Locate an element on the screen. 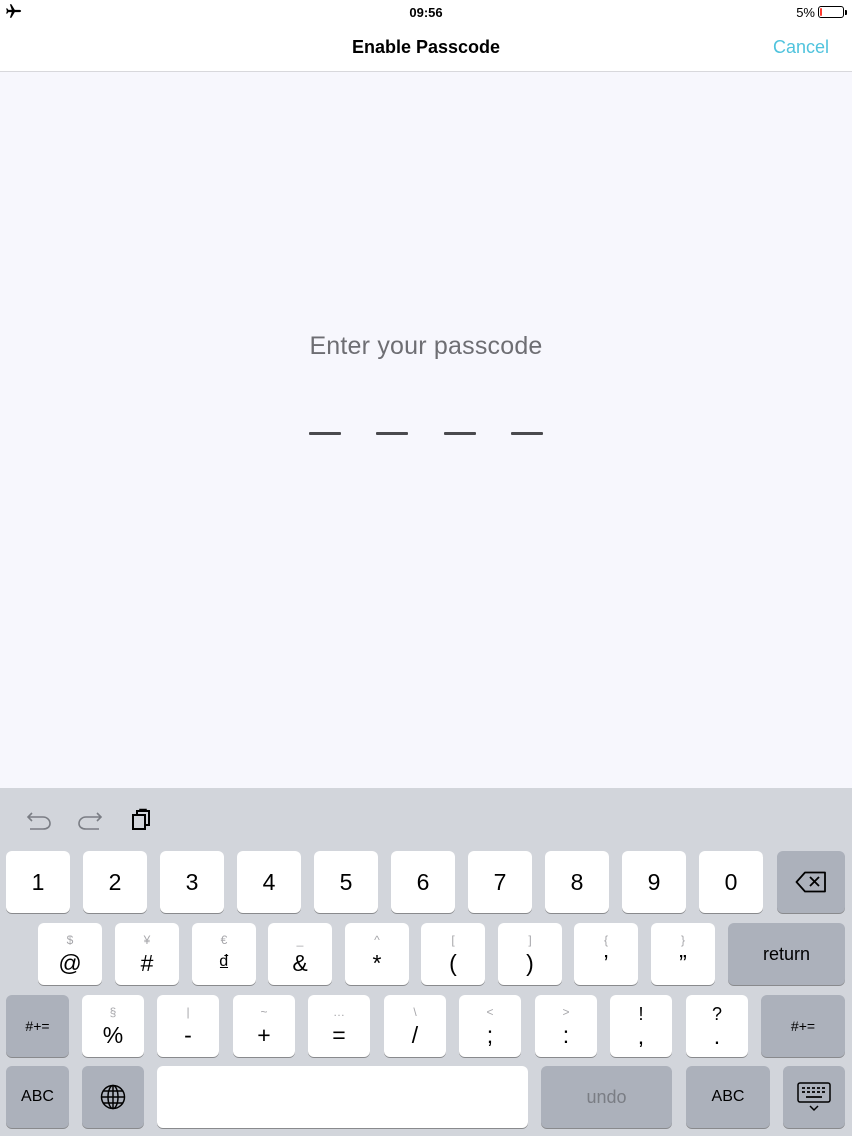 The height and width of the screenshot is (1136, 852). key-alt-label: € is located at coordinates (224, 939).